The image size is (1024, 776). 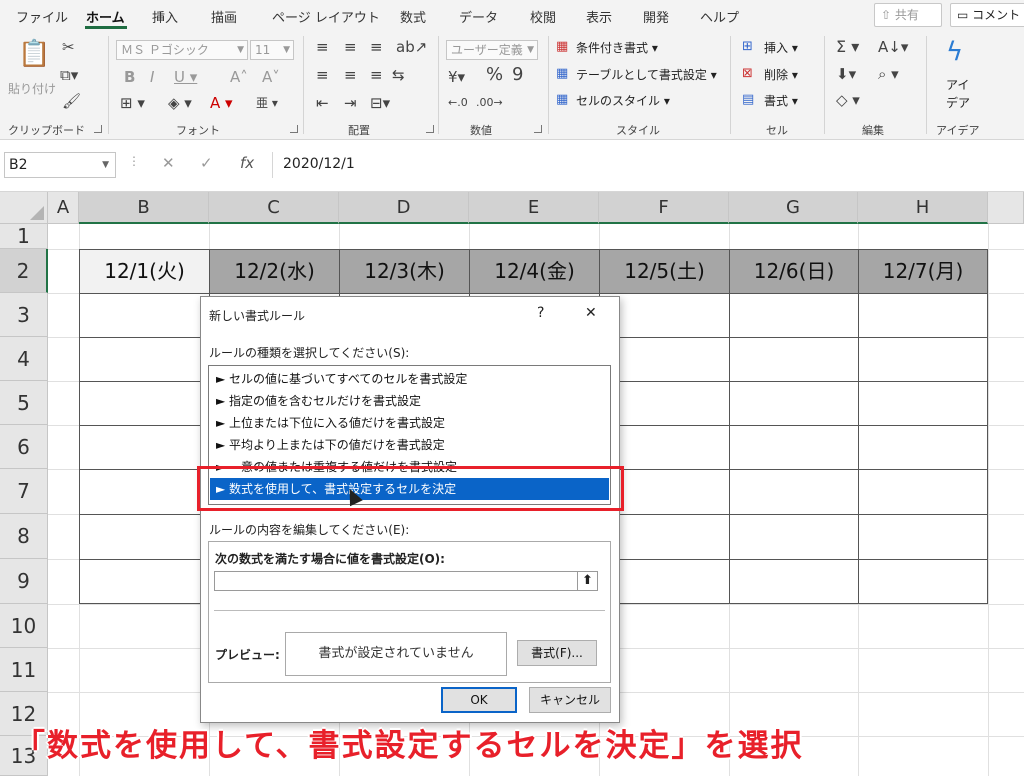 What do you see at coordinates (247, 163) in the screenshot?
I see `insert-function-icon: fx` at bounding box center [247, 163].